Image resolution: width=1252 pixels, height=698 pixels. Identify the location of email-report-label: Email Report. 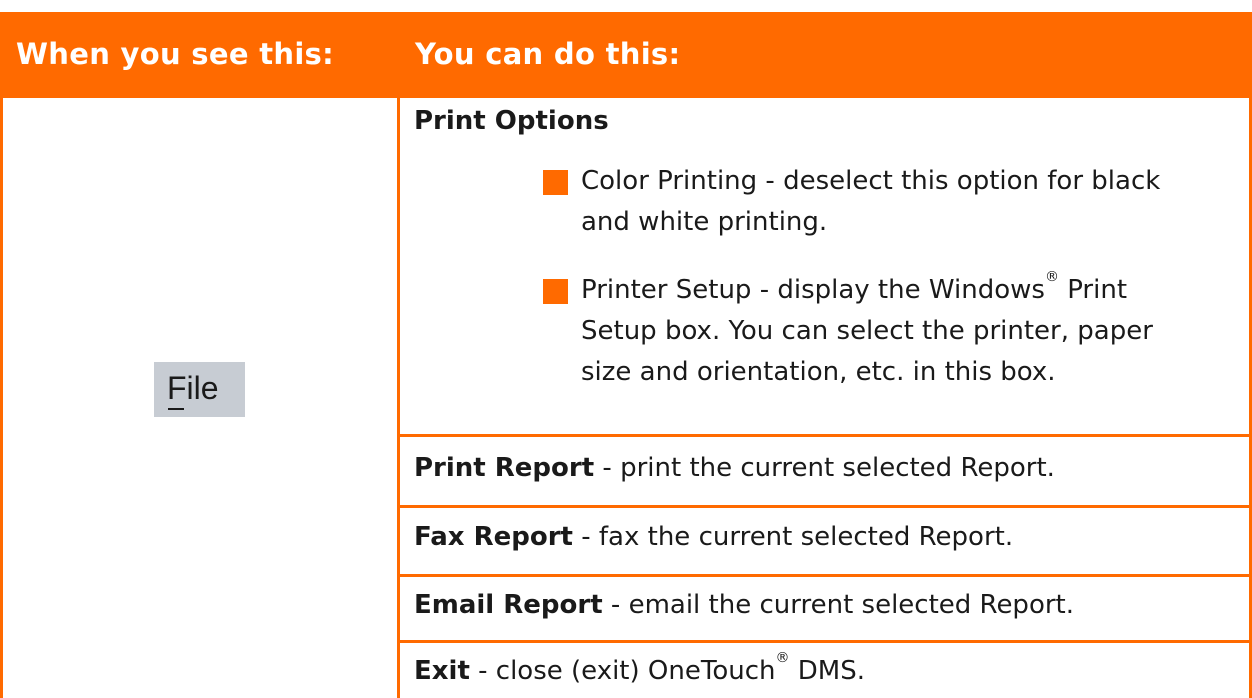
(508, 605).